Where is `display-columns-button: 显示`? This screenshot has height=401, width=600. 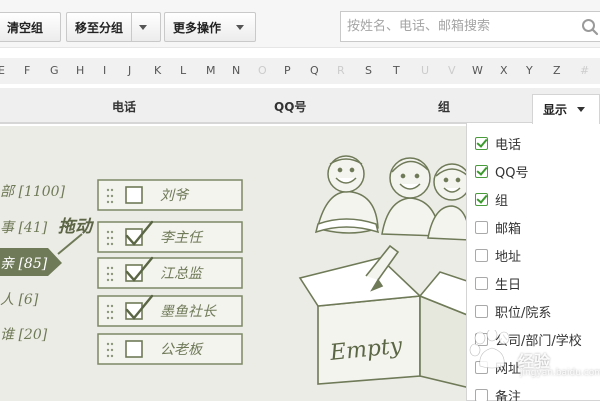 display-columns-button: 显示 is located at coordinates (566, 109).